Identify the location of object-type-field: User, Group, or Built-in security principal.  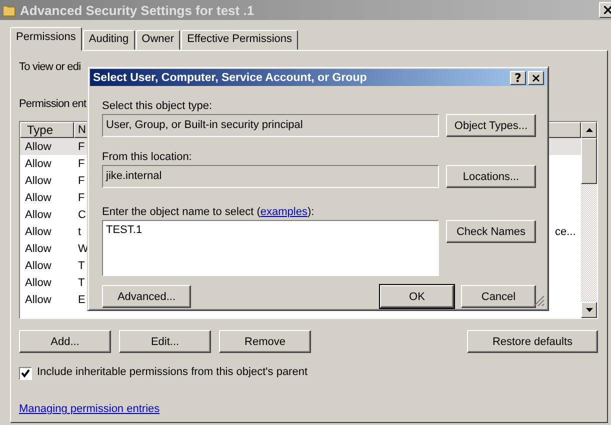
(270, 125).